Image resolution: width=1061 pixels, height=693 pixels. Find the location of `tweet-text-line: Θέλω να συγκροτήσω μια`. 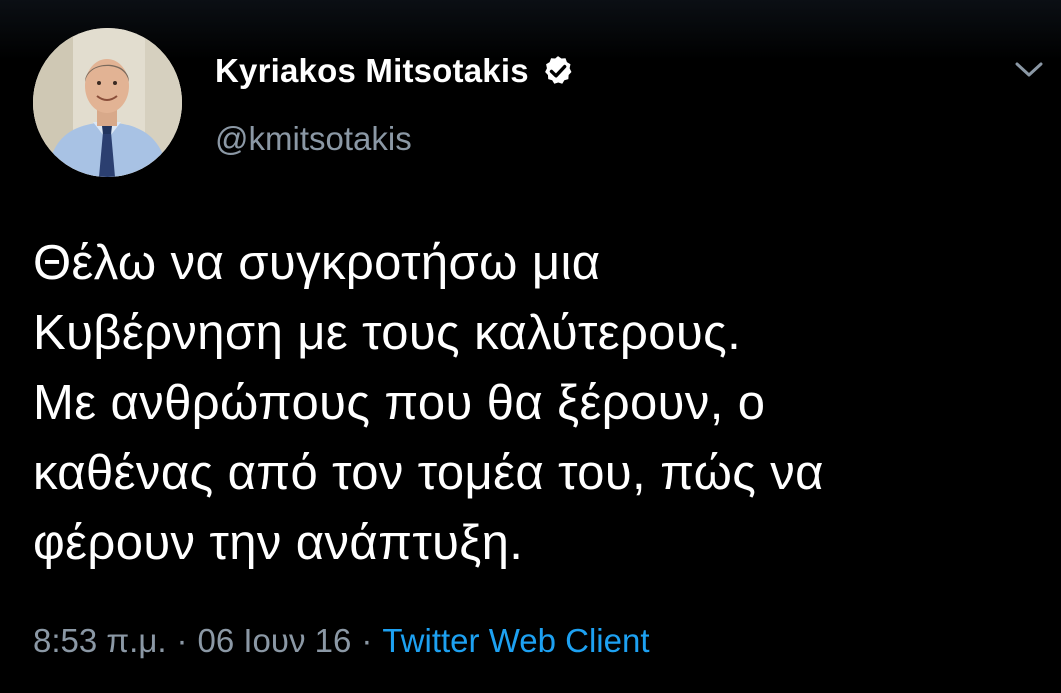

tweet-text-line: Θέλω να συγκροτήσω μια is located at coordinates (317, 263).